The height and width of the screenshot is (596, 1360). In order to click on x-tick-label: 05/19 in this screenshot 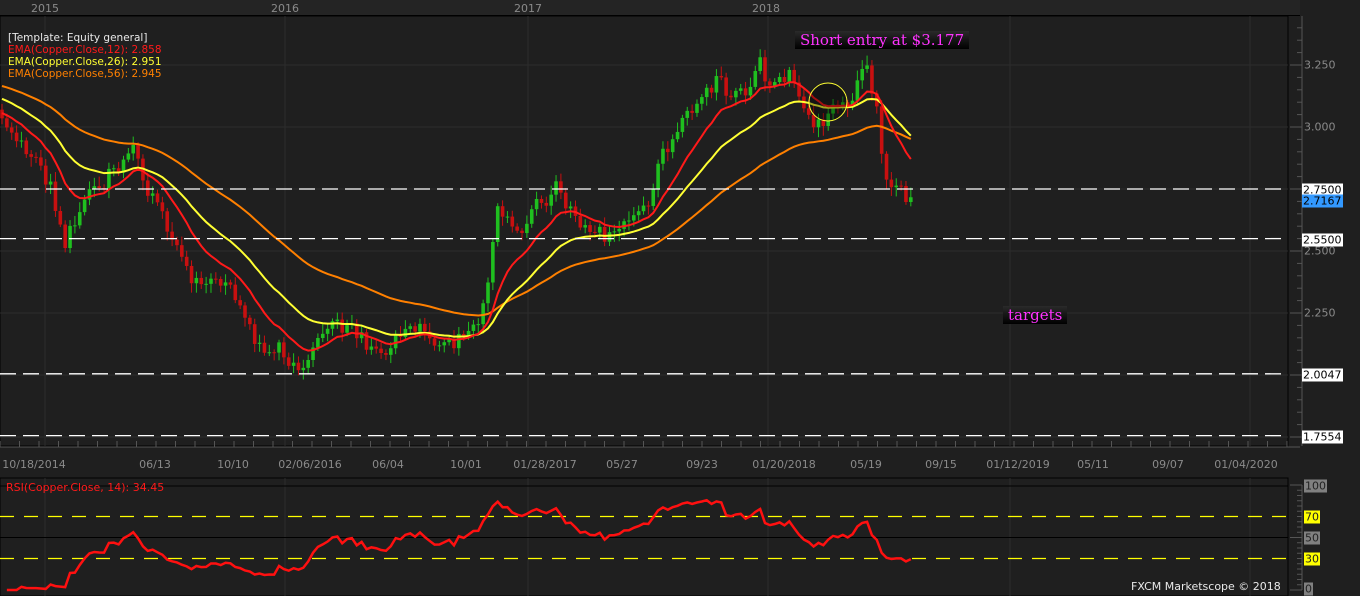, I will do `click(866, 464)`.